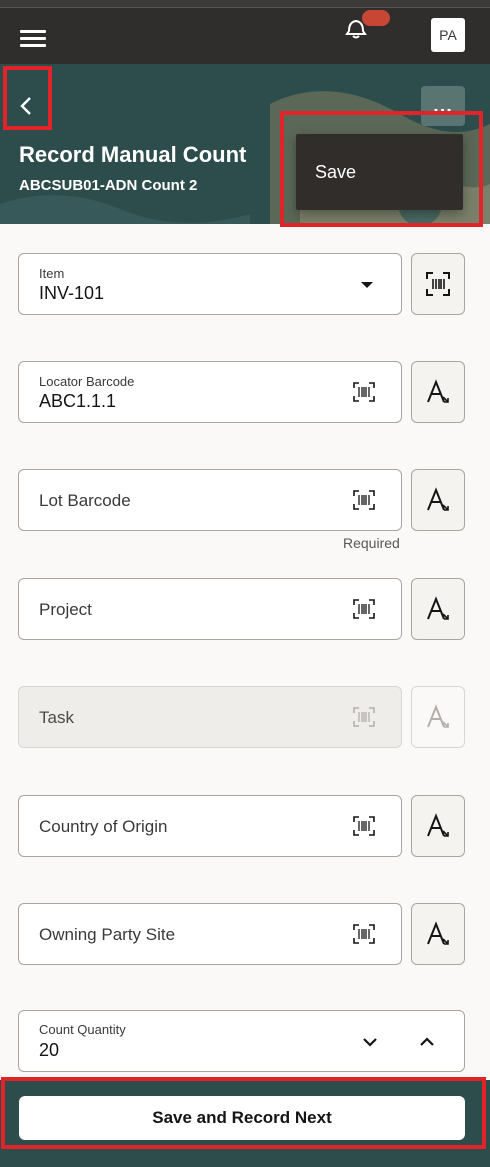 Image resolution: width=490 pixels, height=1167 pixels. What do you see at coordinates (56, 717) in the screenshot?
I see `task-label: Task` at bounding box center [56, 717].